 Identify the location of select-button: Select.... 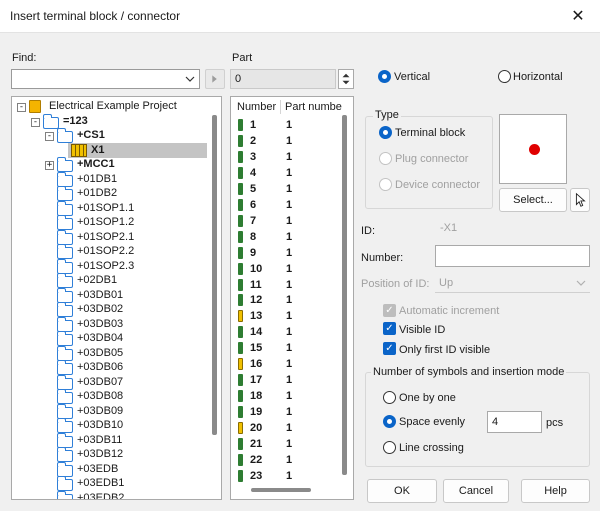
(533, 200).